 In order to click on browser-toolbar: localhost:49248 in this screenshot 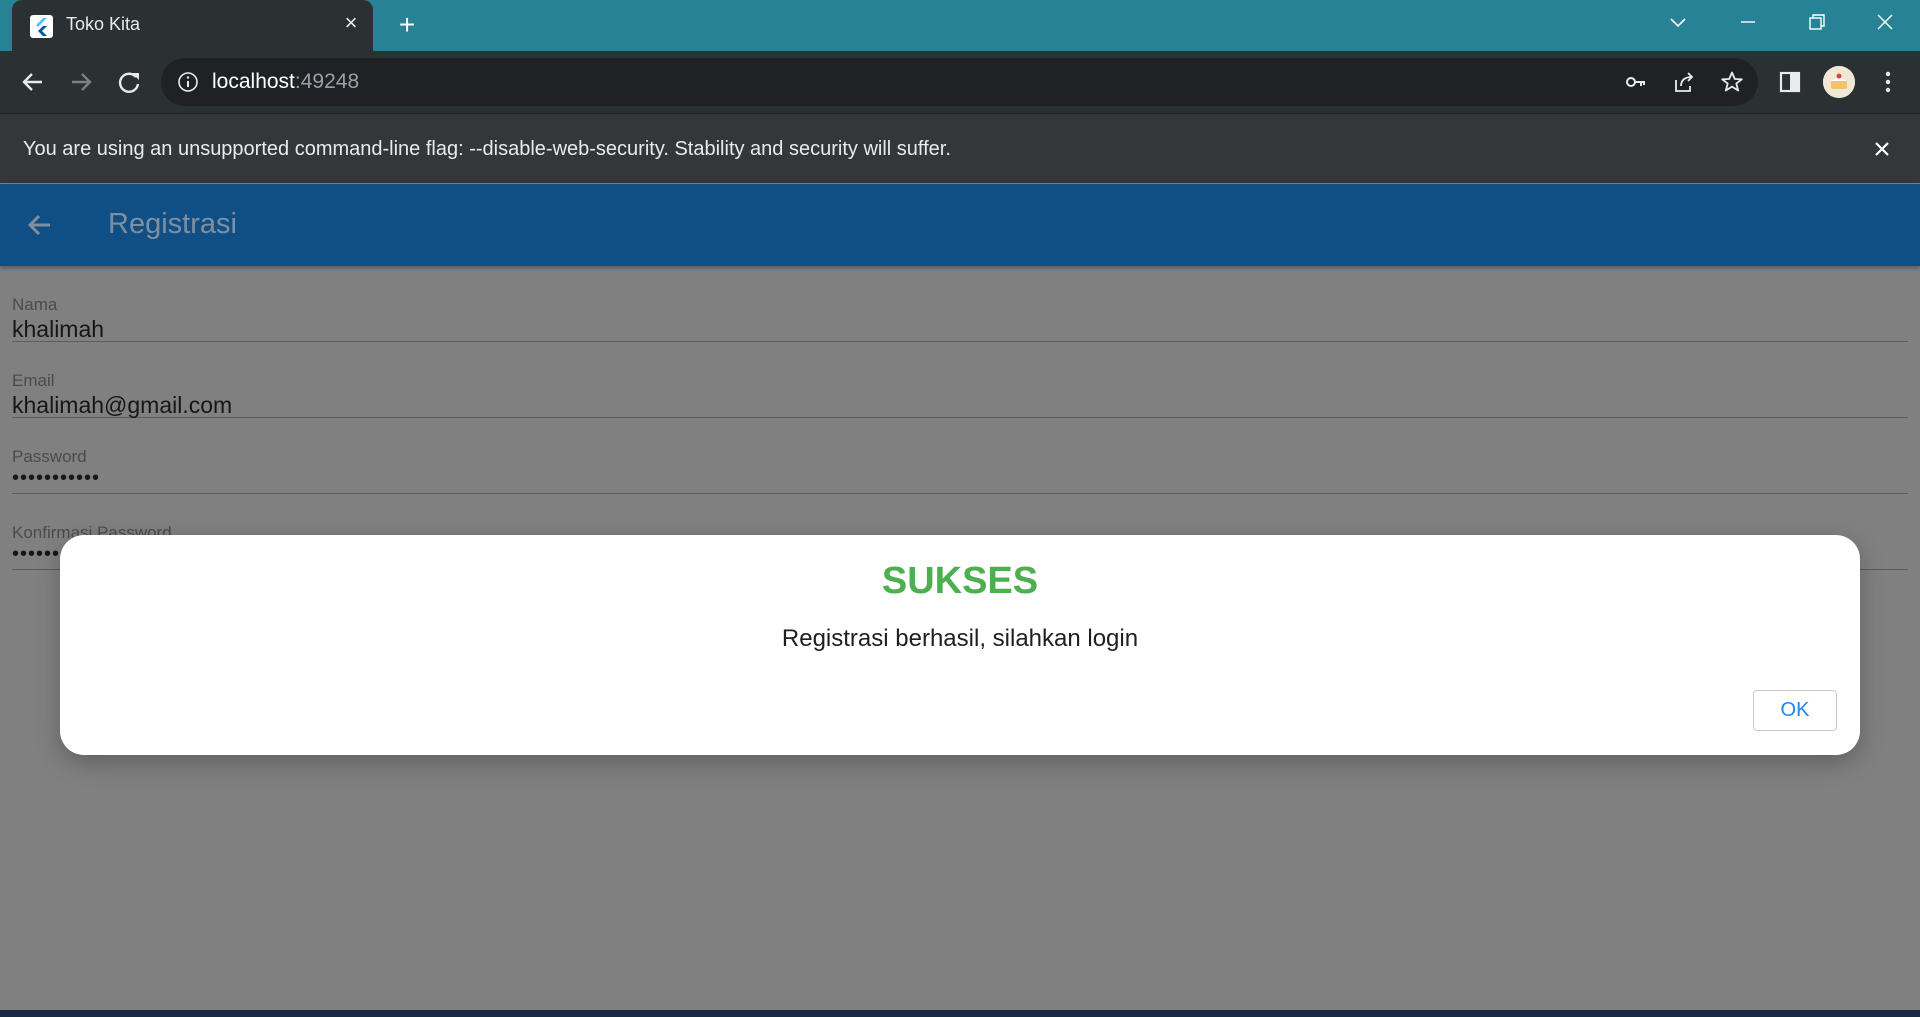, I will do `click(960, 82)`.